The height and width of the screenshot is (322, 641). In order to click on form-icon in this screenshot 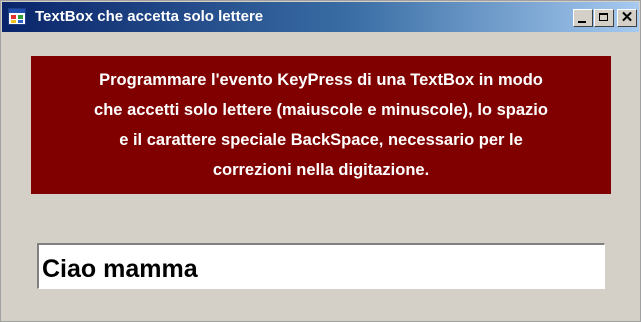, I will do `click(17, 16)`.